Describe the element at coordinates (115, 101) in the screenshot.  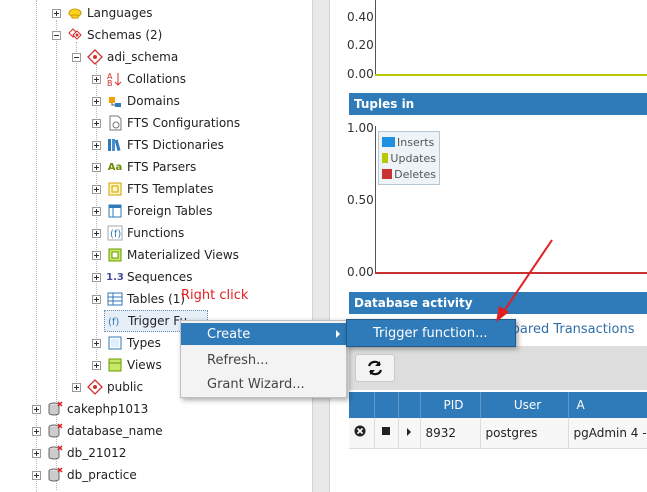
I see `domains-icon` at that location.